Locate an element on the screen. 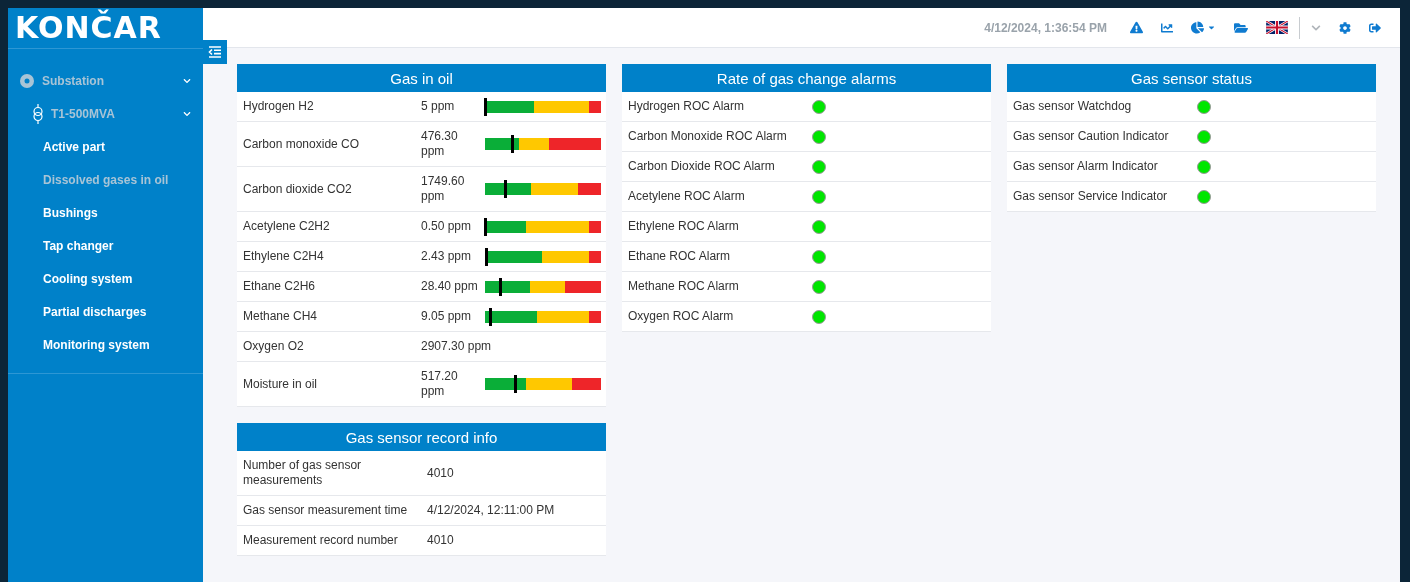 This screenshot has width=1410, height=582. gas-value: 517.20 ppm is located at coordinates (440, 384).